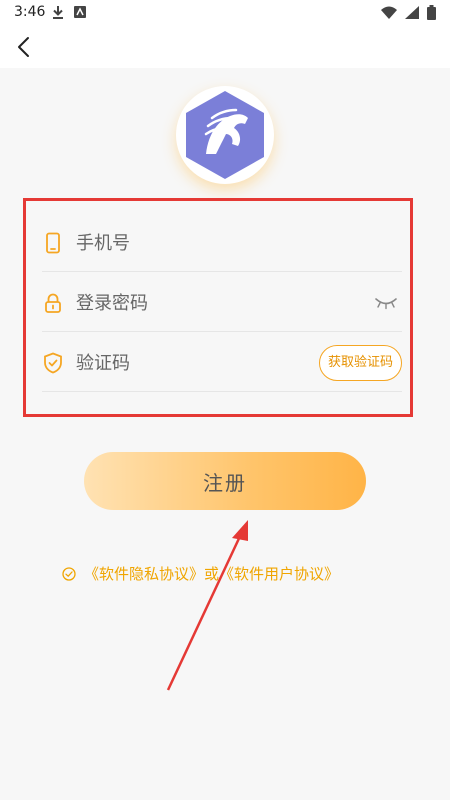  Describe the element at coordinates (53, 363) in the screenshot. I see `shield-check-icon` at that location.